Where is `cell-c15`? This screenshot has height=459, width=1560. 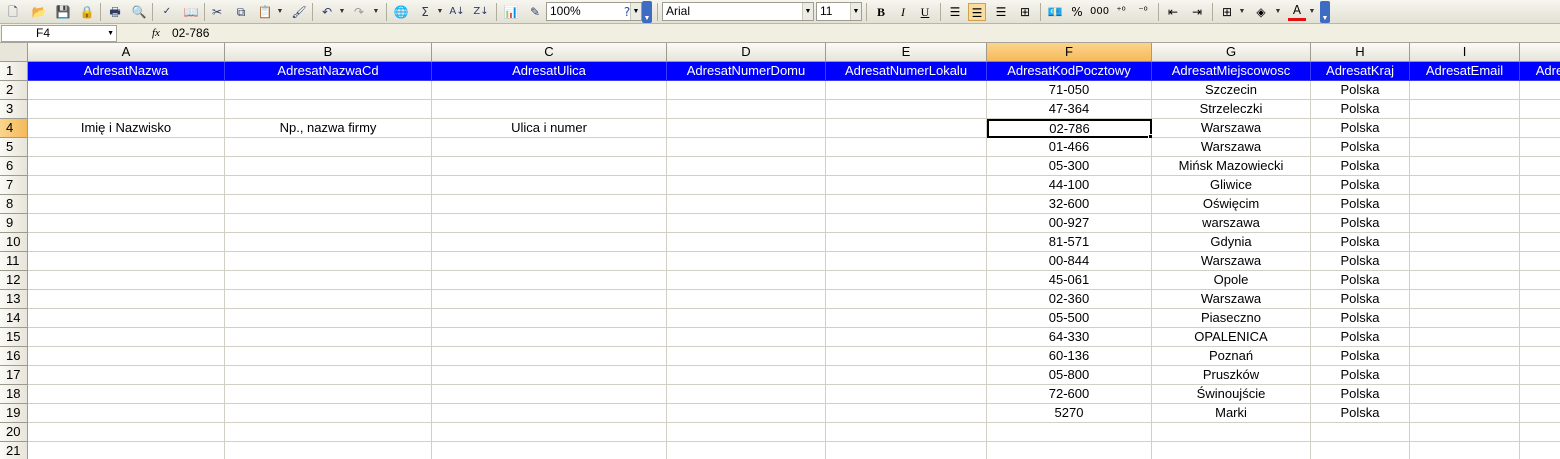 cell-c15 is located at coordinates (549, 337).